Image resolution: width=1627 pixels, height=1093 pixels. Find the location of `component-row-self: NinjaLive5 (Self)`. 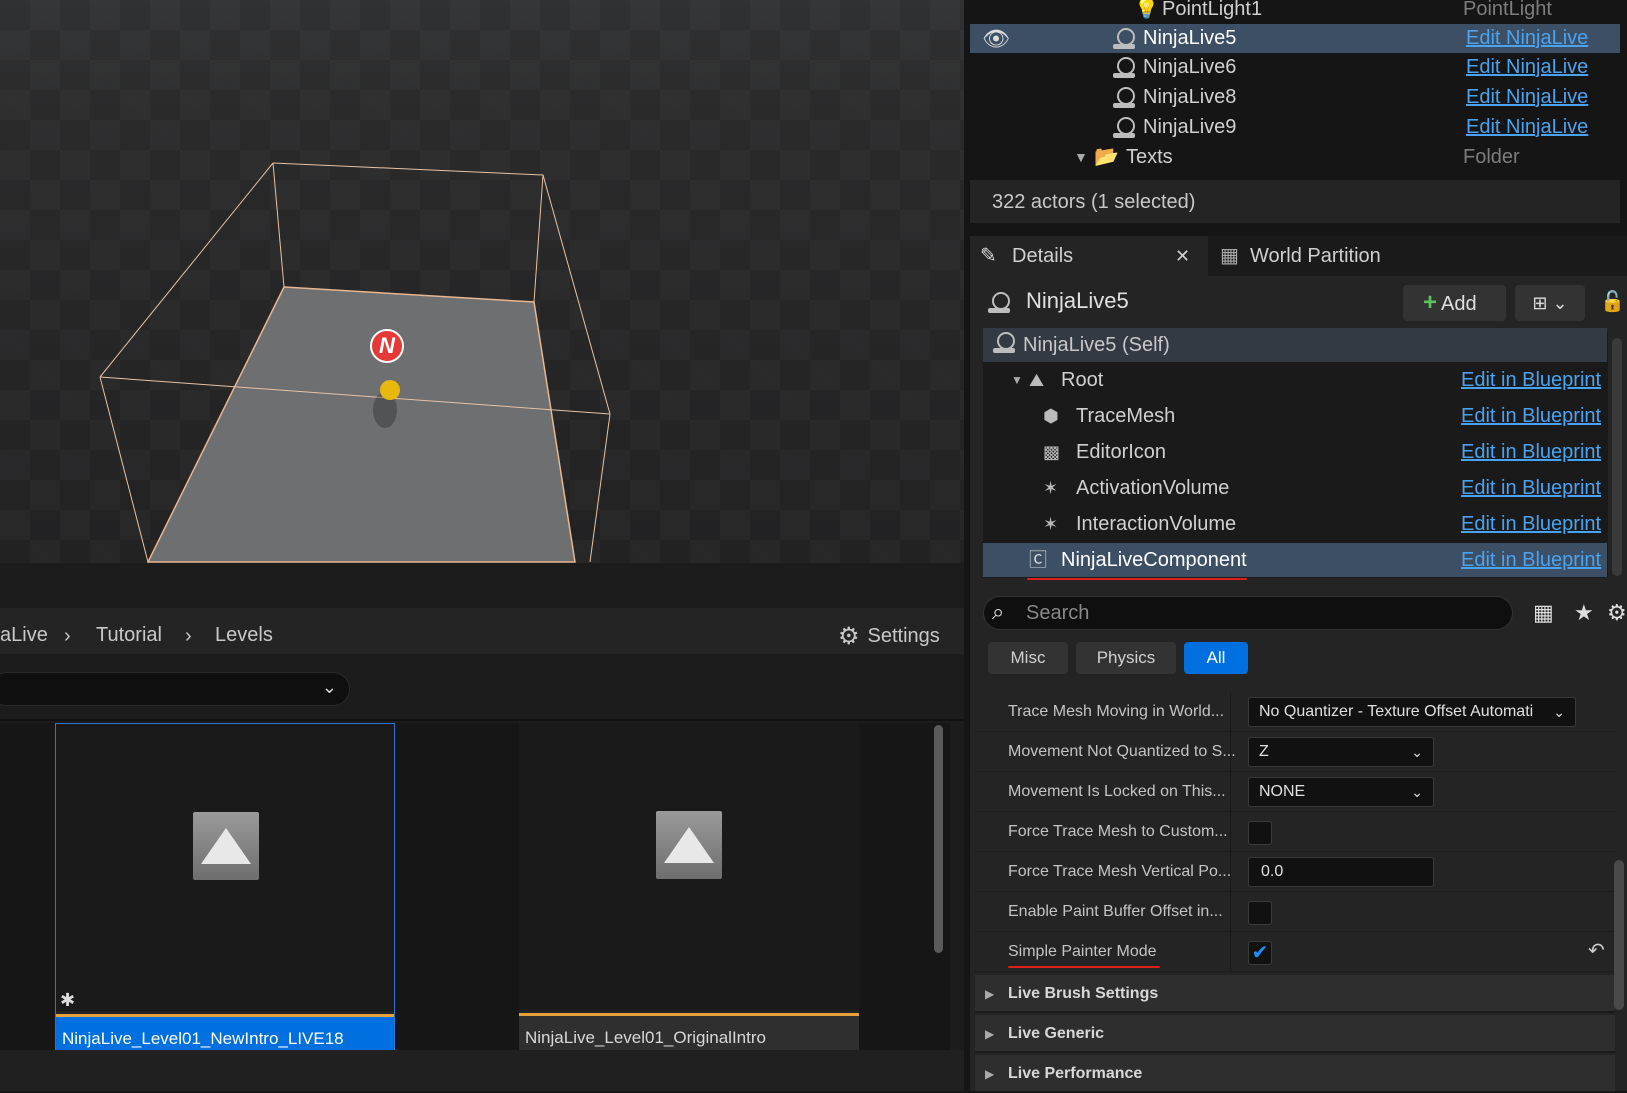

component-row-self: NinjaLive5 (Self) is located at coordinates (1295, 345).